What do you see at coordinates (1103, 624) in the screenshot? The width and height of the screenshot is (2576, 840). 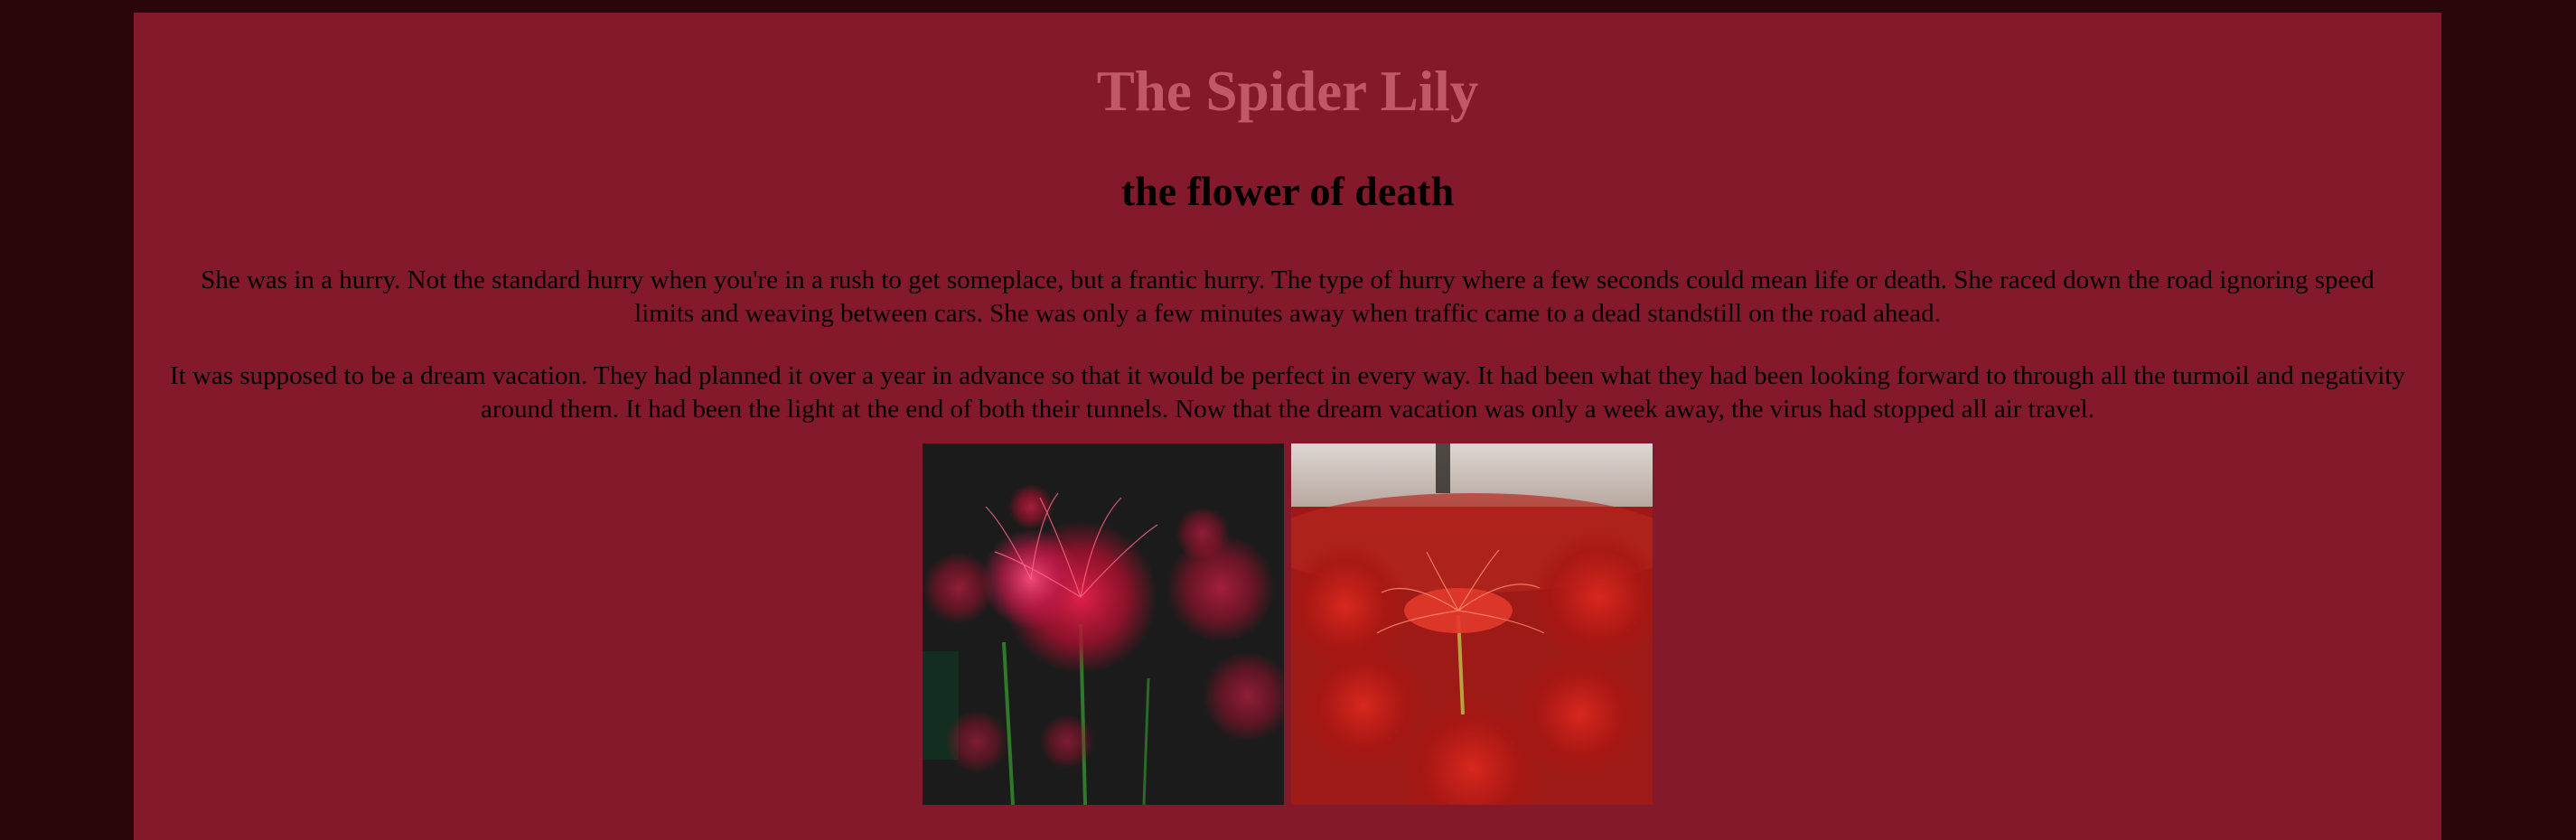 I see `spider-lily-photo-dark` at bounding box center [1103, 624].